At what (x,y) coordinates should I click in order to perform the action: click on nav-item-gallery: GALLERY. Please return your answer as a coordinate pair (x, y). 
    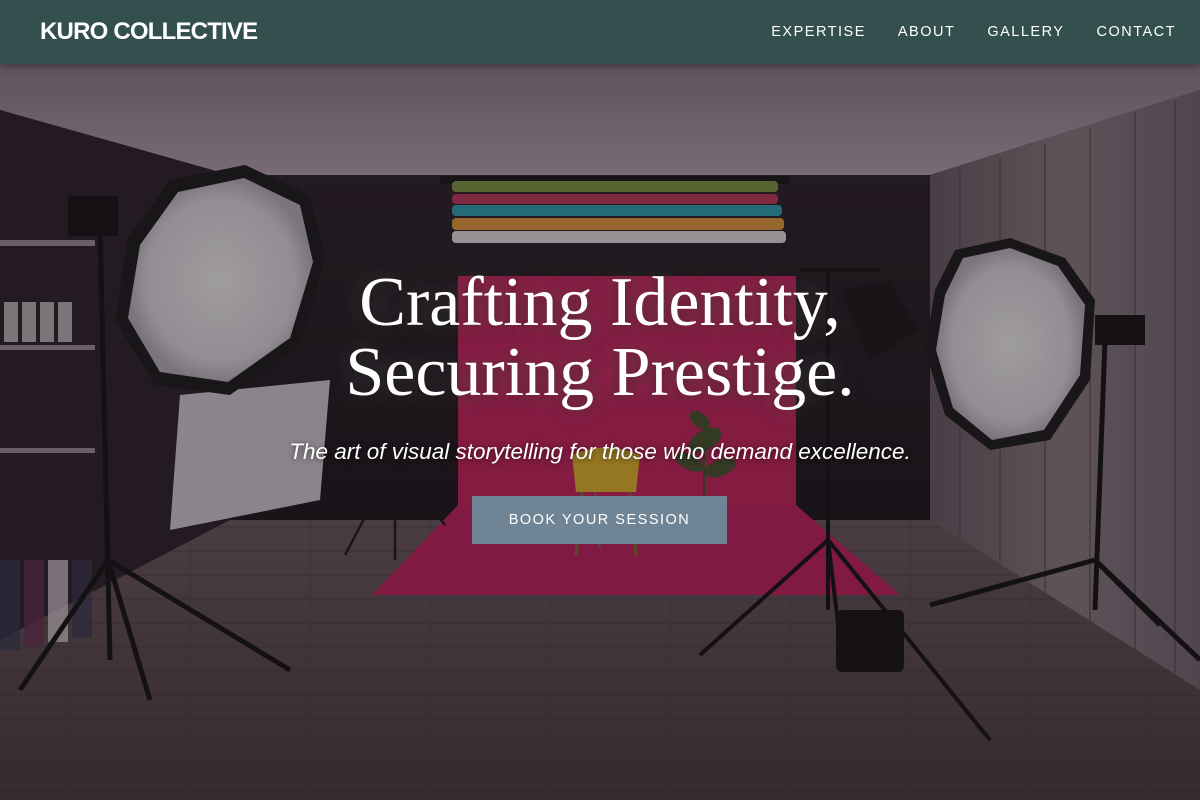
    Looking at the image, I should click on (1025, 32).